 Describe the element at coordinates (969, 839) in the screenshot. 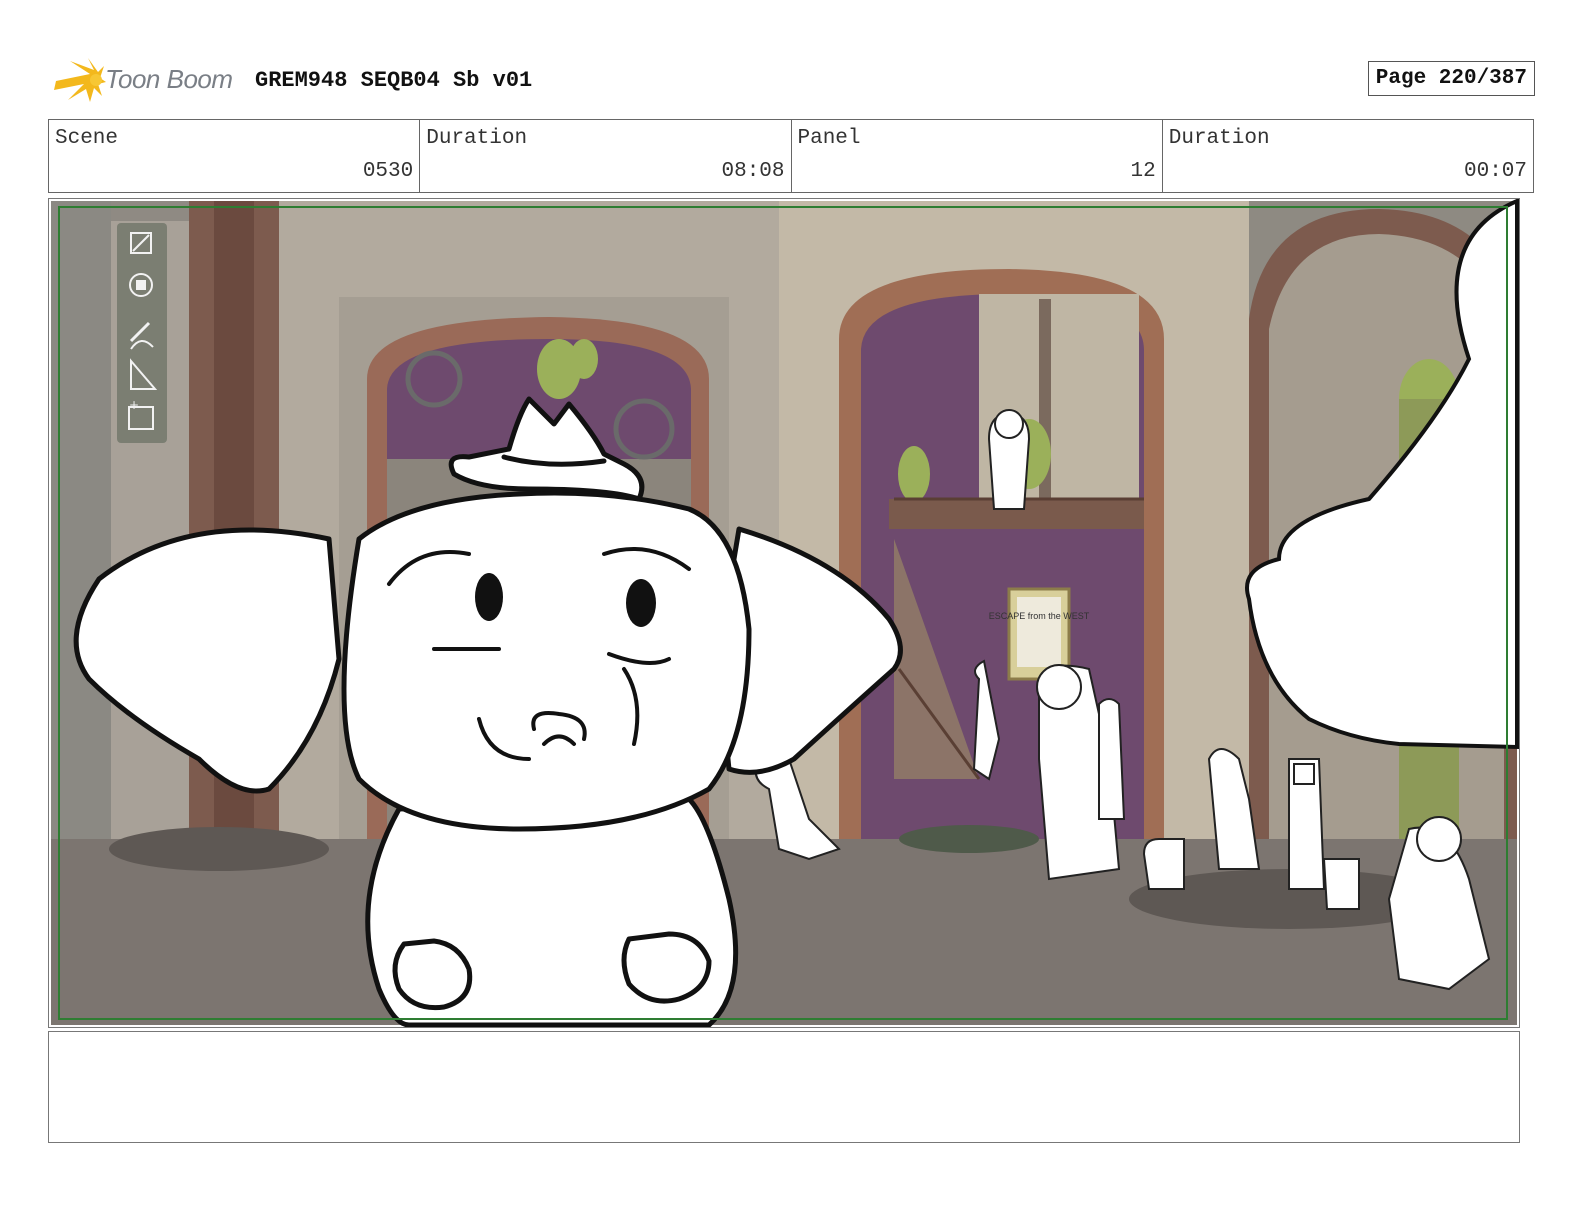

I see `table-center` at that location.